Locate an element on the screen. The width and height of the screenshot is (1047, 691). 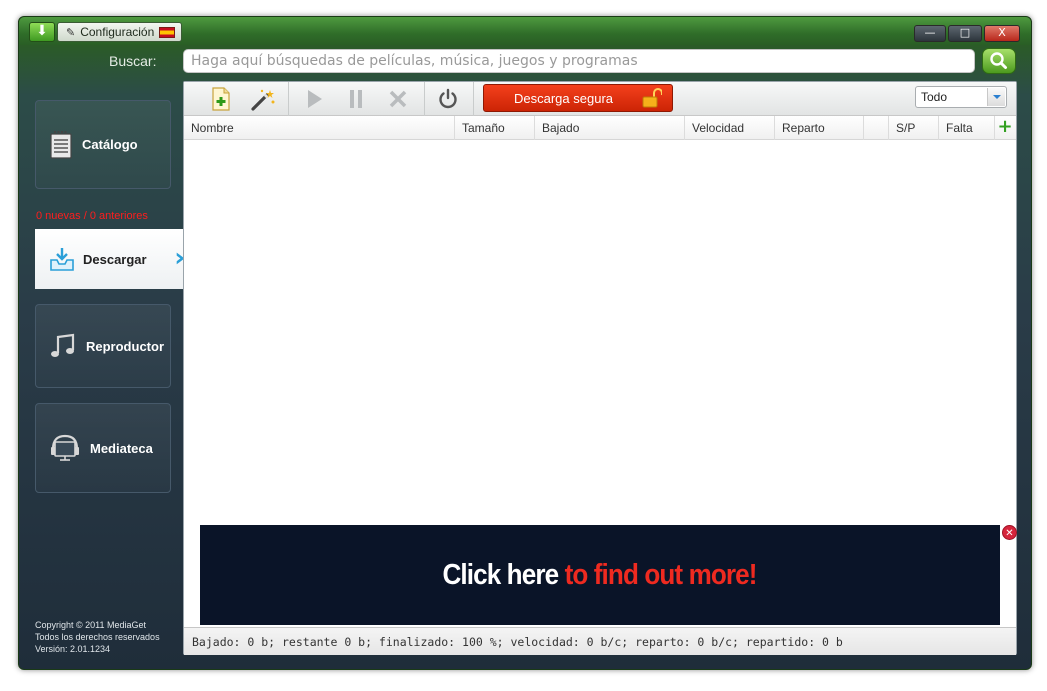
add-column-button: + is located at coordinates (1005, 127).